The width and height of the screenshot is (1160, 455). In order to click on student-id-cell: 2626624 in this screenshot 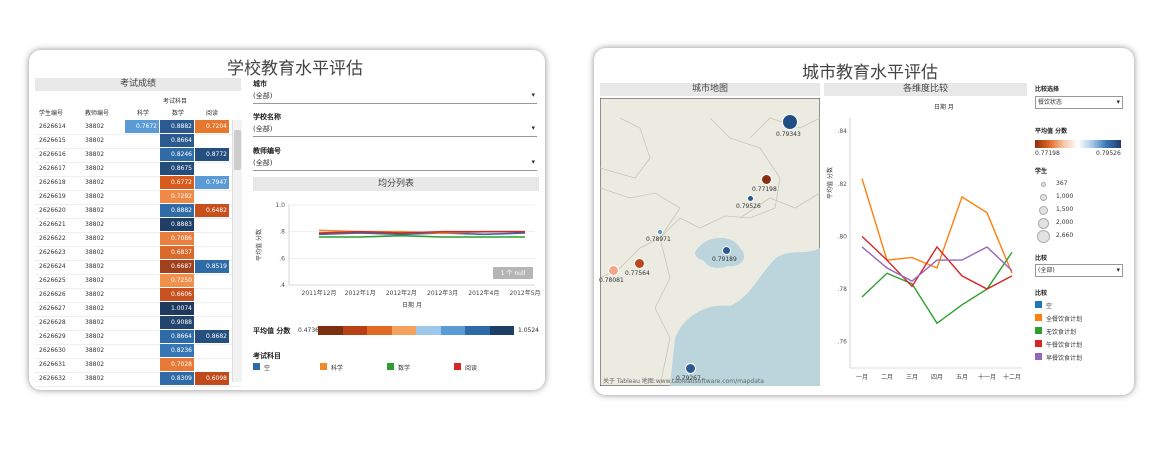, I will do `click(52, 266)`.